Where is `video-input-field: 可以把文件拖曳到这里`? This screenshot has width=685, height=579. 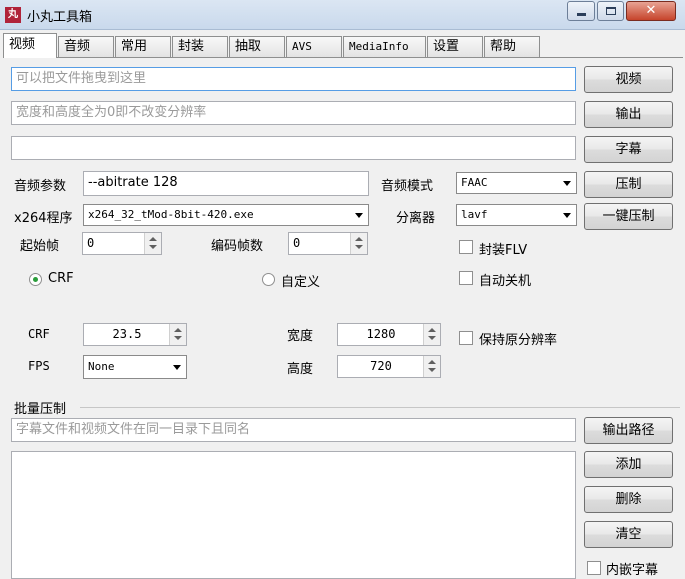
video-input-field: 可以把文件拖曳到这里 is located at coordinates (293, 79).